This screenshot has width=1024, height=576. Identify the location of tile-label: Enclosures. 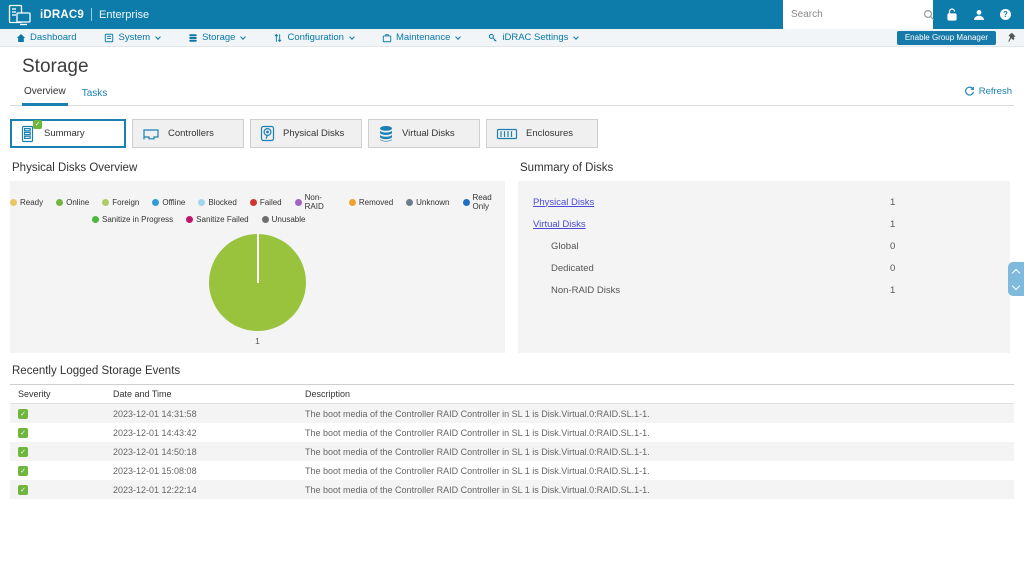
(549, 133).